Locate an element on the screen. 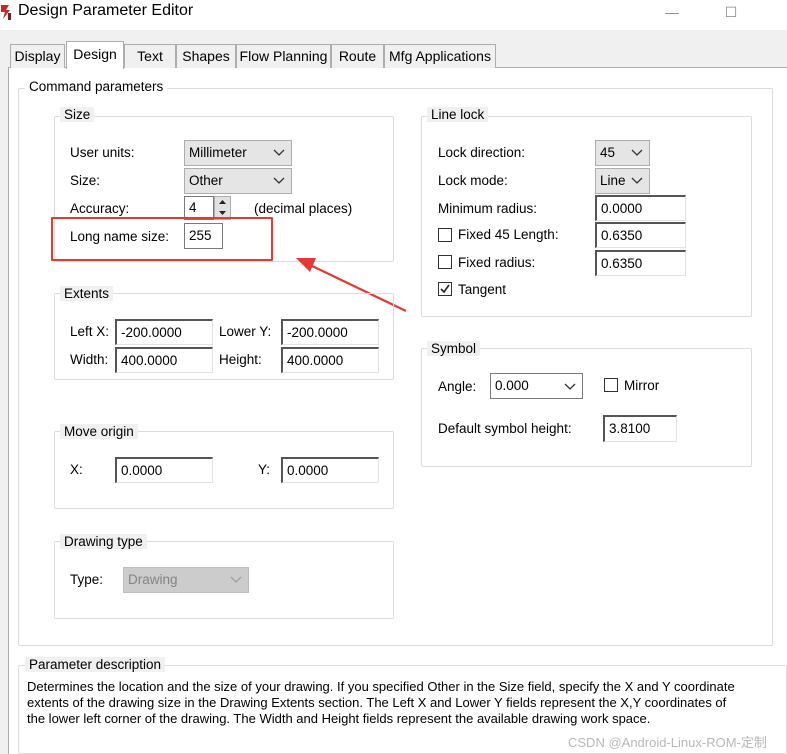 This screenshot has width=787, height=754. parameter-description-label: Parameter description is located at coordinates (95, 664).